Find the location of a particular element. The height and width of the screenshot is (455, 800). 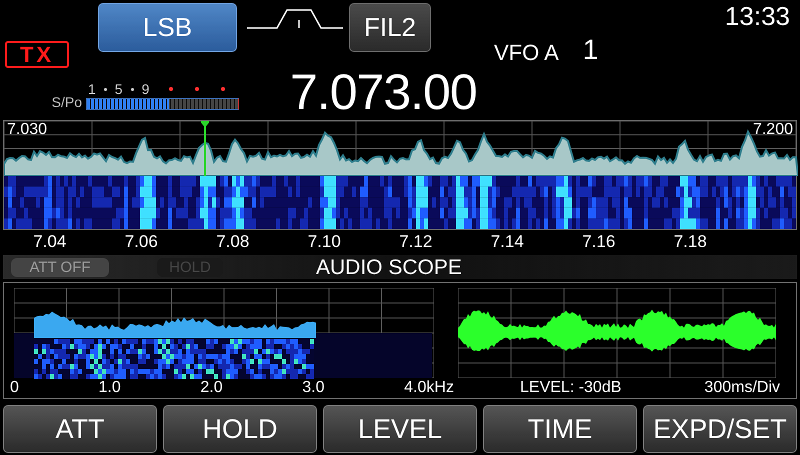

memory-number: 1 is located at coordinates (590, 50).